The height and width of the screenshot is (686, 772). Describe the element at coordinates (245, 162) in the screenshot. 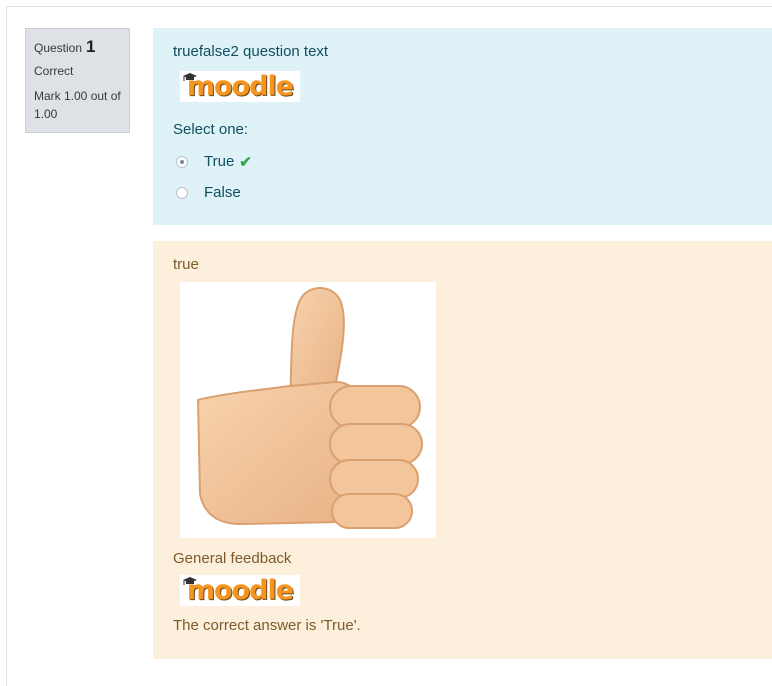

I see `check-icon: ✔` at that location.